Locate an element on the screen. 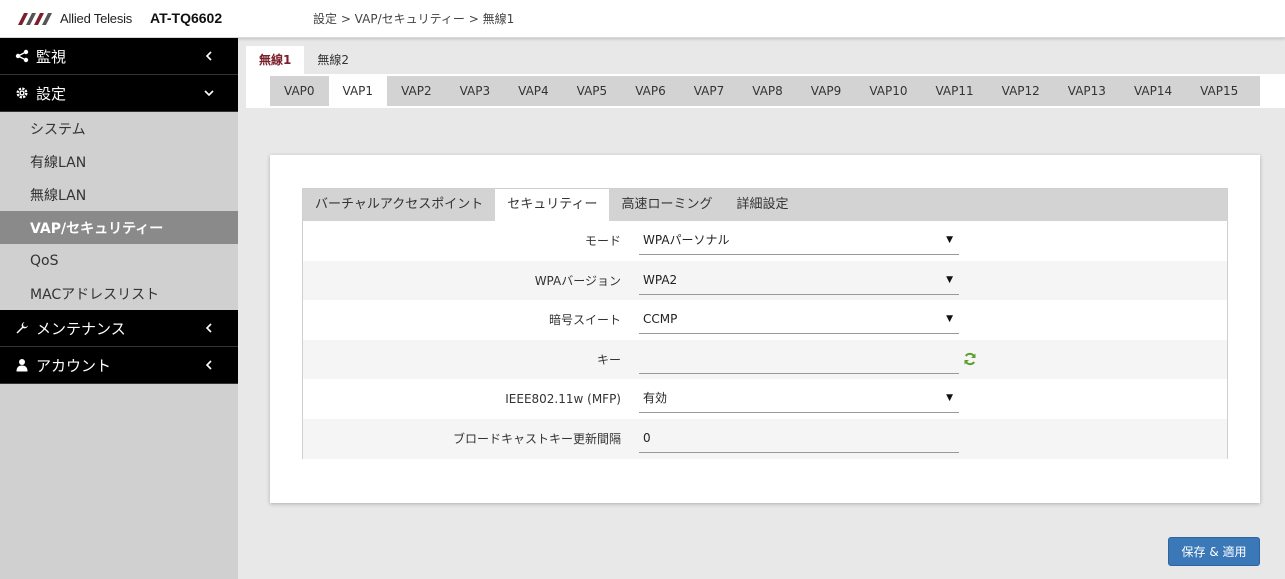 This screenshot has width=1285, height=579. mode-label: モード is located at coordinates (602, 241).